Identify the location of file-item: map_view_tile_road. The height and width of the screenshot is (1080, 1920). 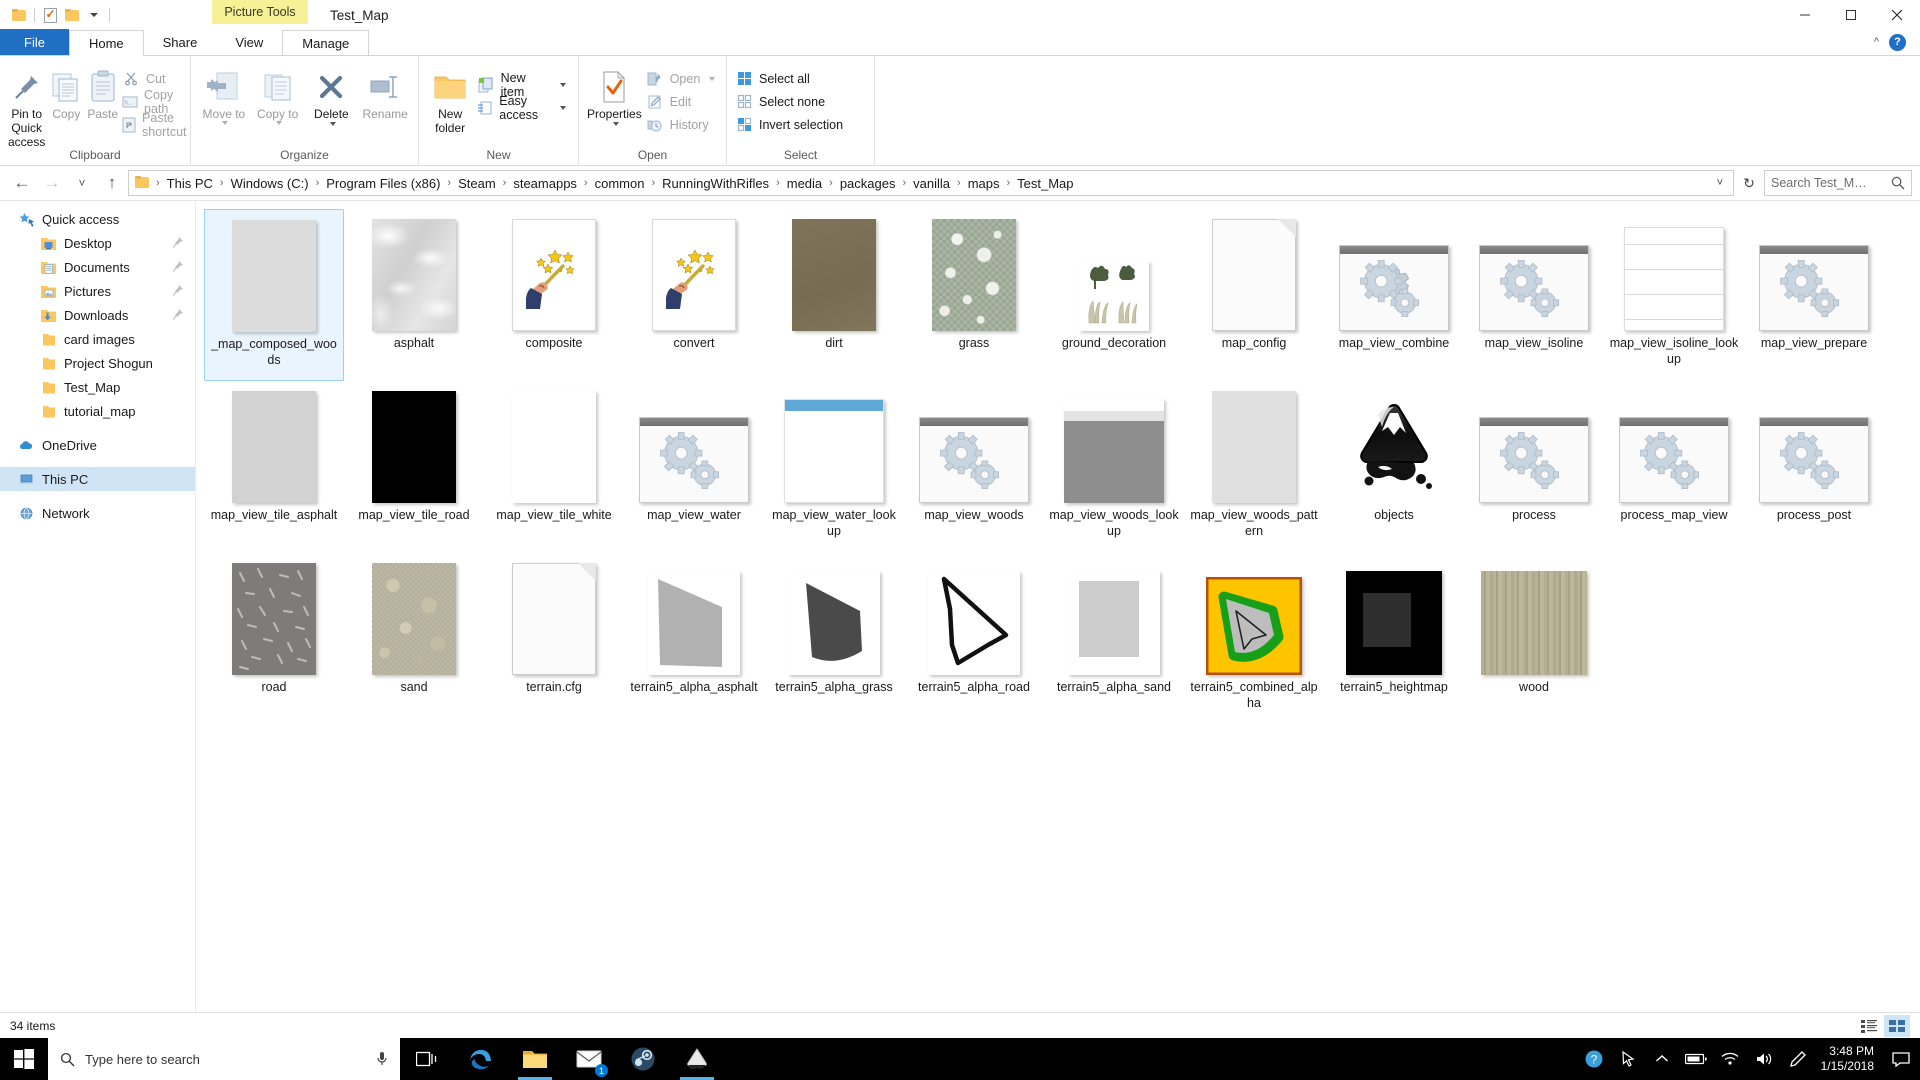
(414, 467).